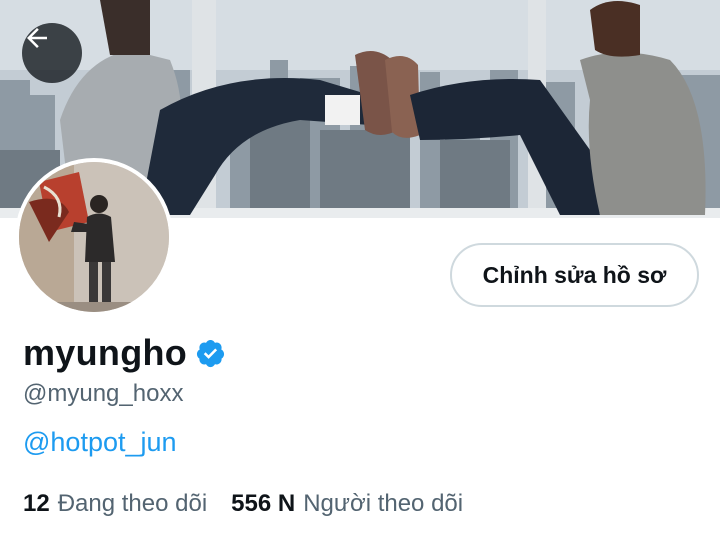 The width and height of the screenshot is (720, 537). Describe the element at coordinates (52, 53) in the screenshot. I see `back-button` at that location.